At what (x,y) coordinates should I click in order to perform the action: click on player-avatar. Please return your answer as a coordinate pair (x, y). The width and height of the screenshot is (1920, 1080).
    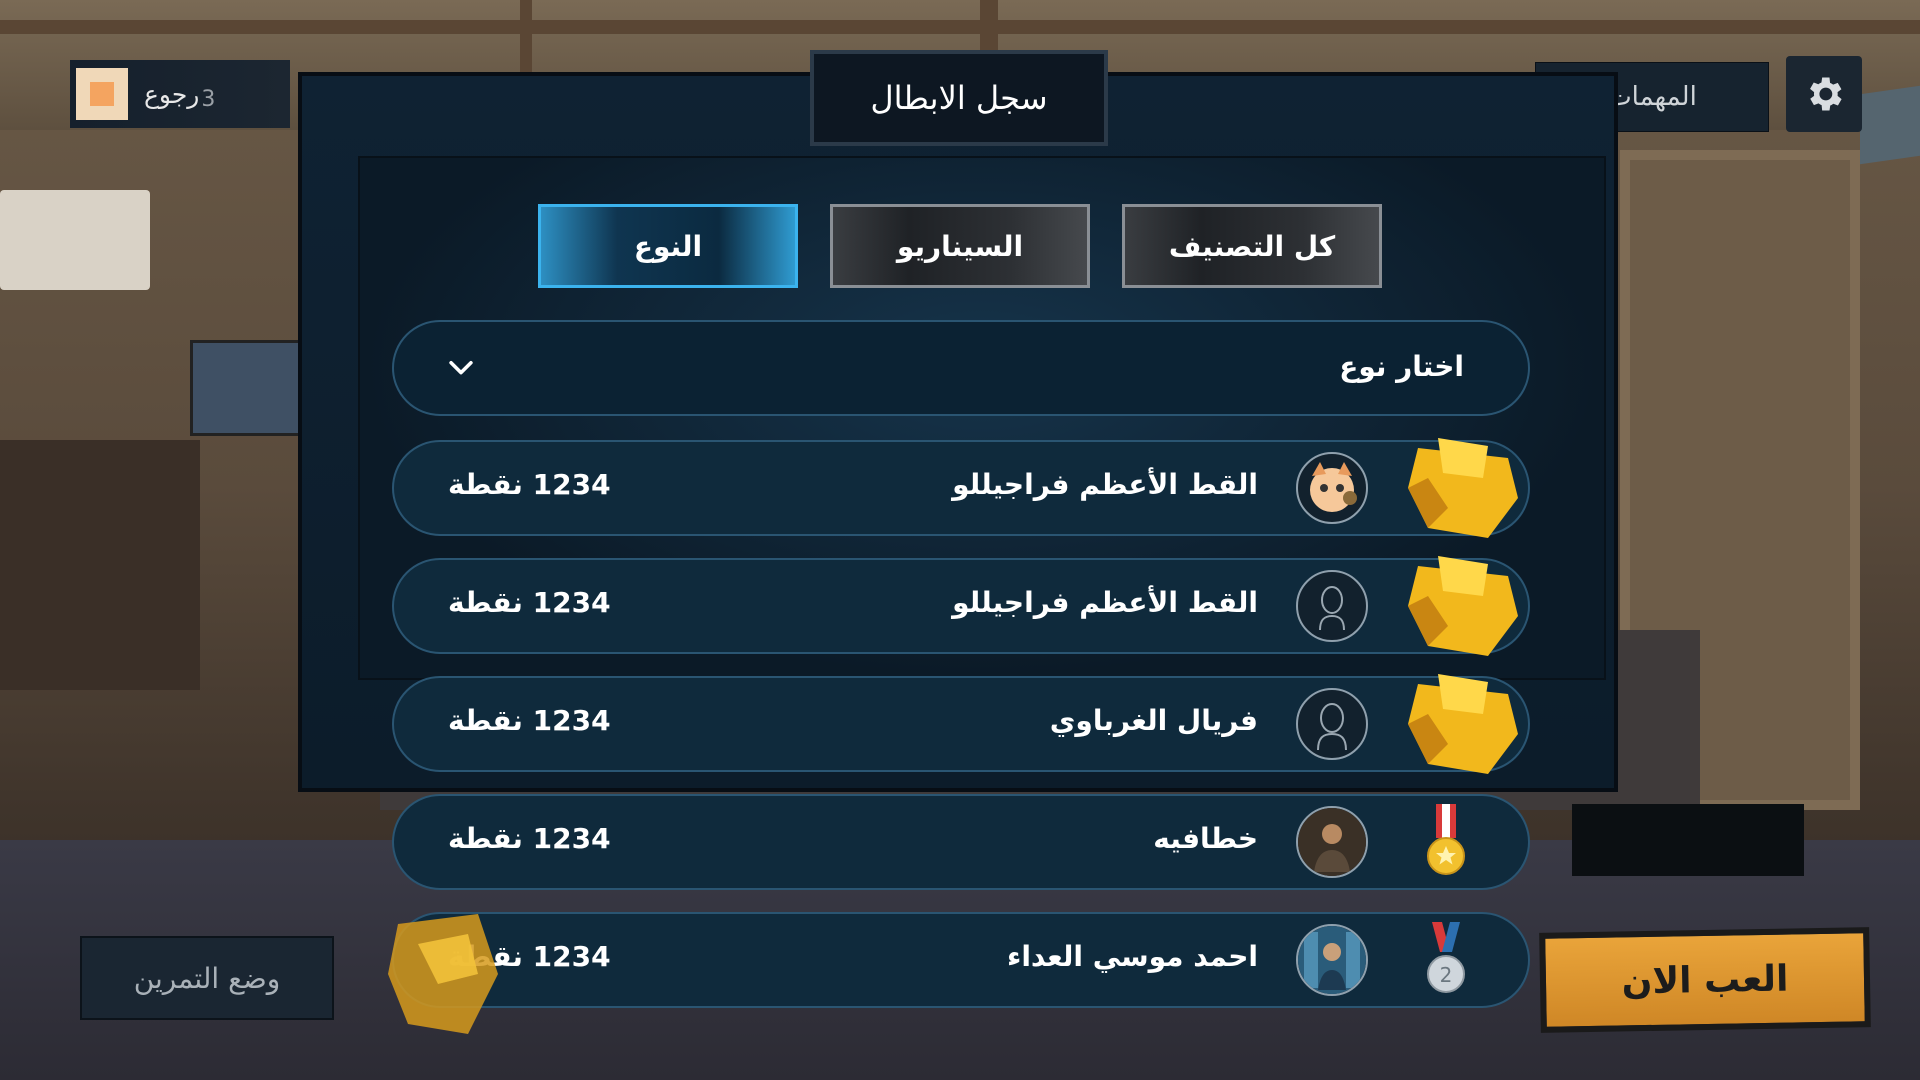
    Looking at the image, I should click on (102, 94).